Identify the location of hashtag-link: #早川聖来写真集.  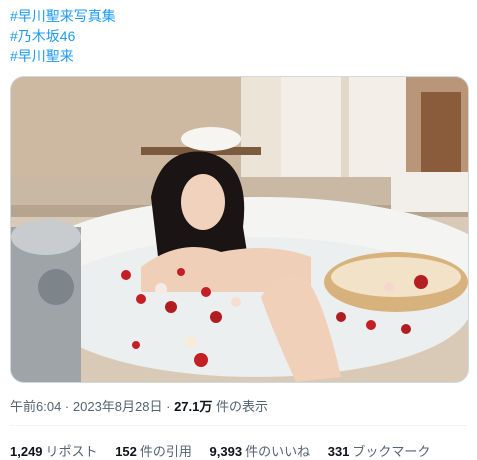
(63, 16).